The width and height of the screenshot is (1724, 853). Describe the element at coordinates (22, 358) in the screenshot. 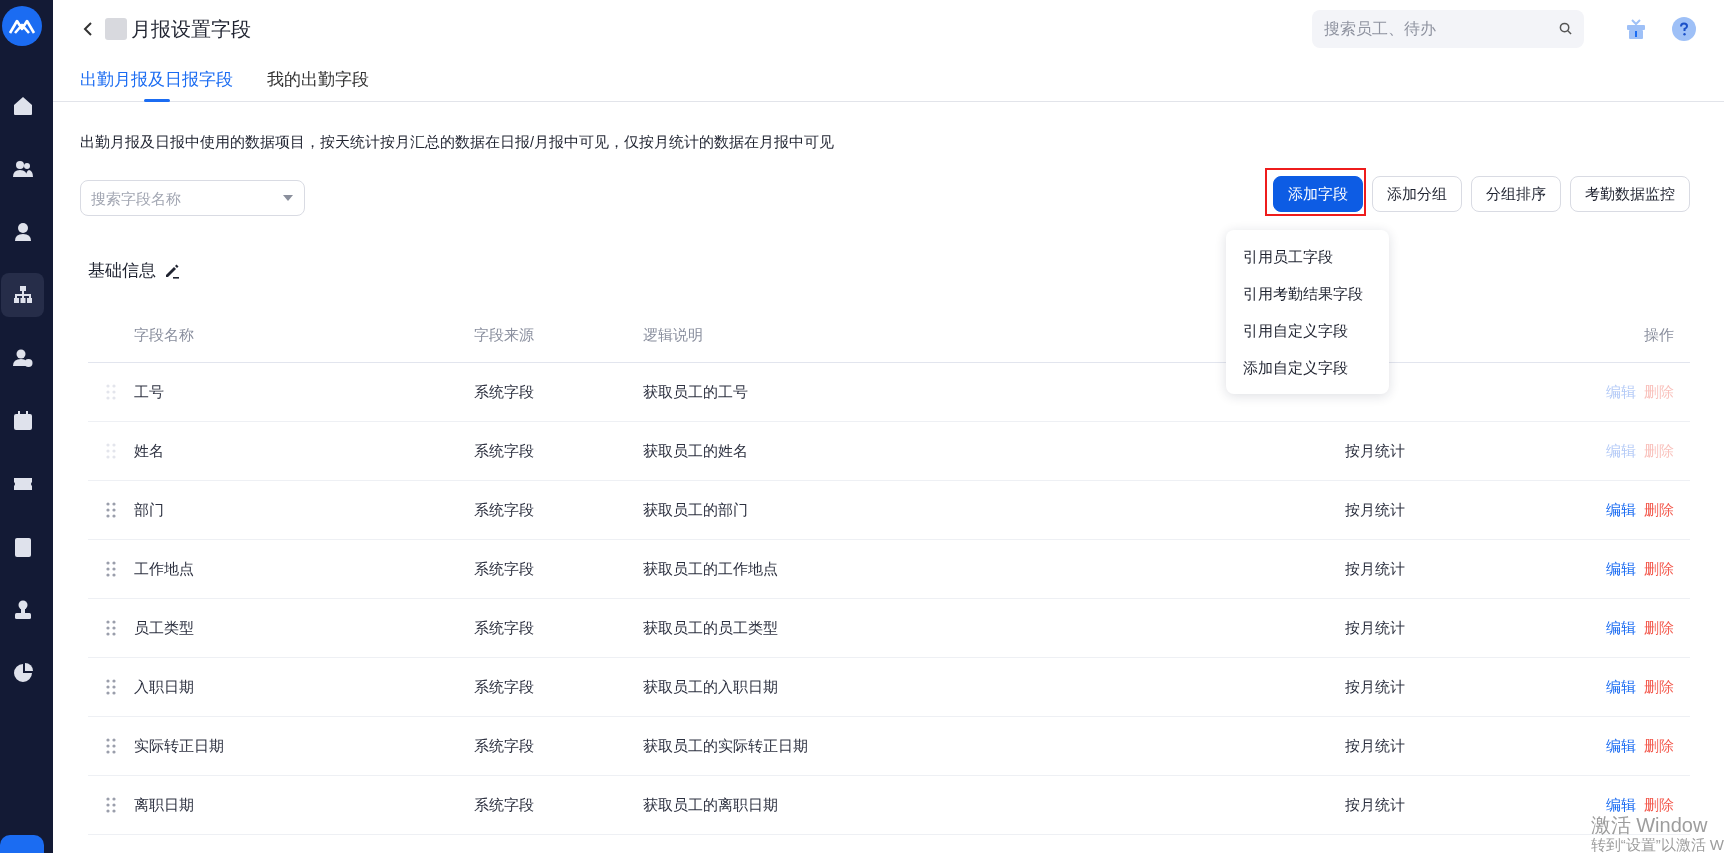

I see `person-add-icon` at that location.